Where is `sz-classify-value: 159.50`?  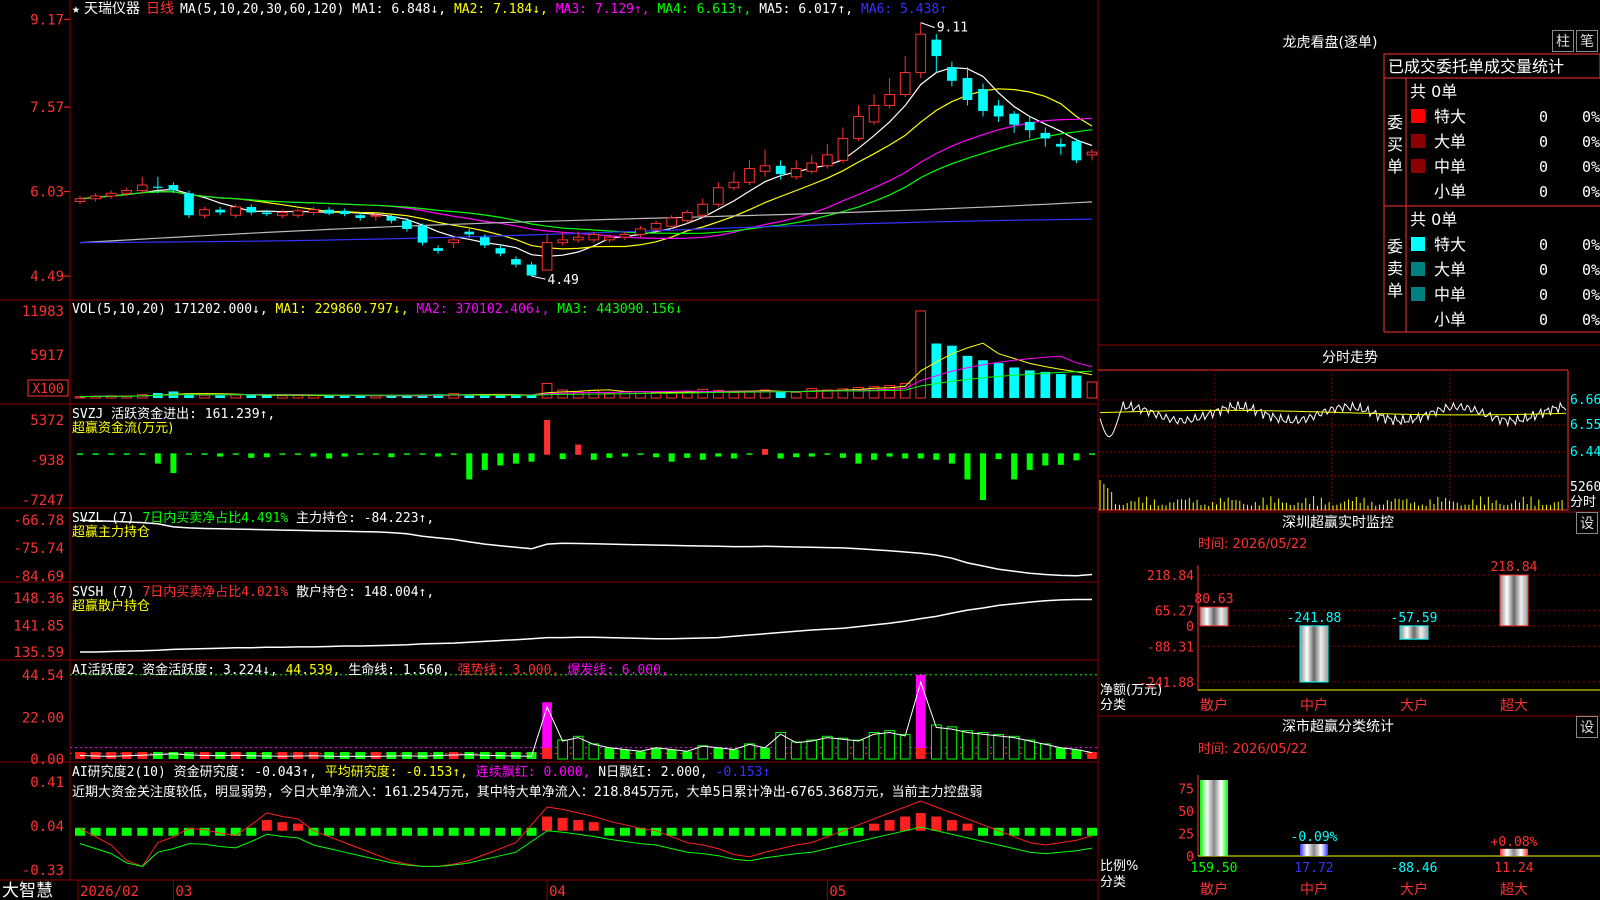 sz-classify-value: 159.50 is located at coordinates (1214, 868).